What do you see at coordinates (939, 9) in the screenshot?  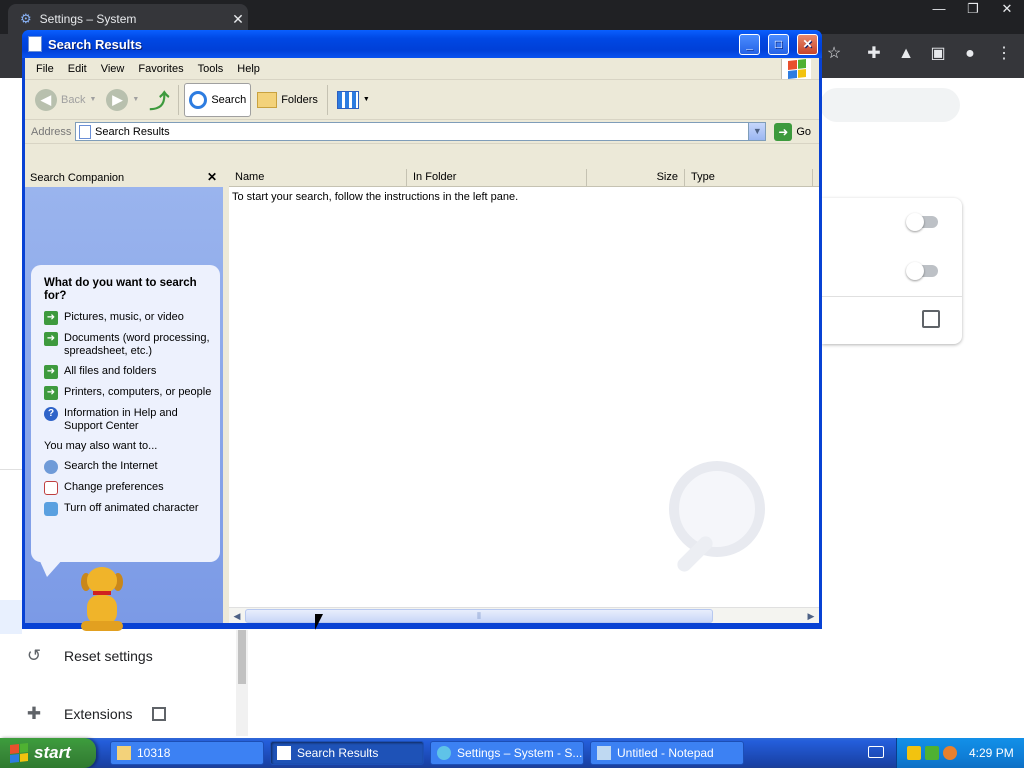 I see `chrome-minimize-button: —` at bounding box center [939, 9].